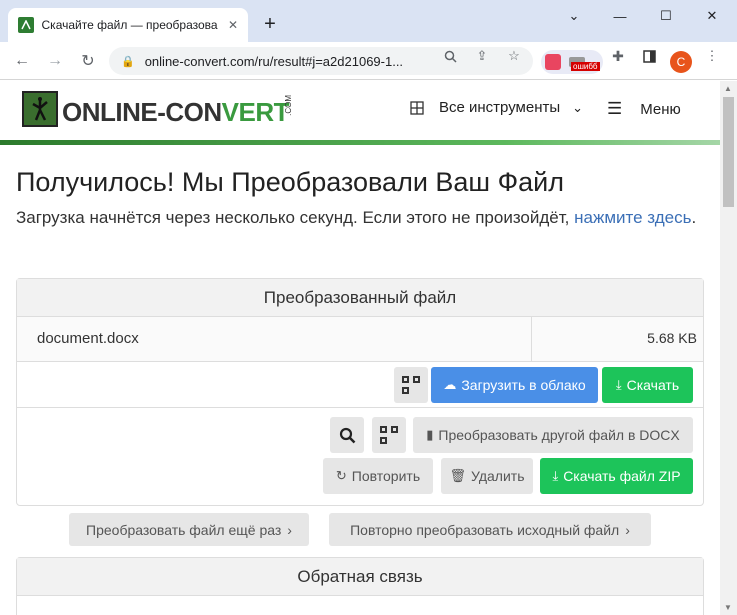 The image size is (737, 615). What do you see at coordinates (660, 109) in the screenshot?
I see `menu-label: Меню` at bounding box center [660, 109].